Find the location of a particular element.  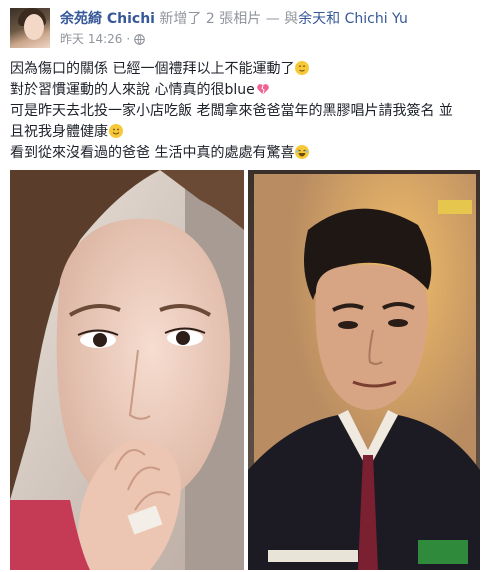

post-meta: 昨天 14:26 · is located at coordinates (103, 39).